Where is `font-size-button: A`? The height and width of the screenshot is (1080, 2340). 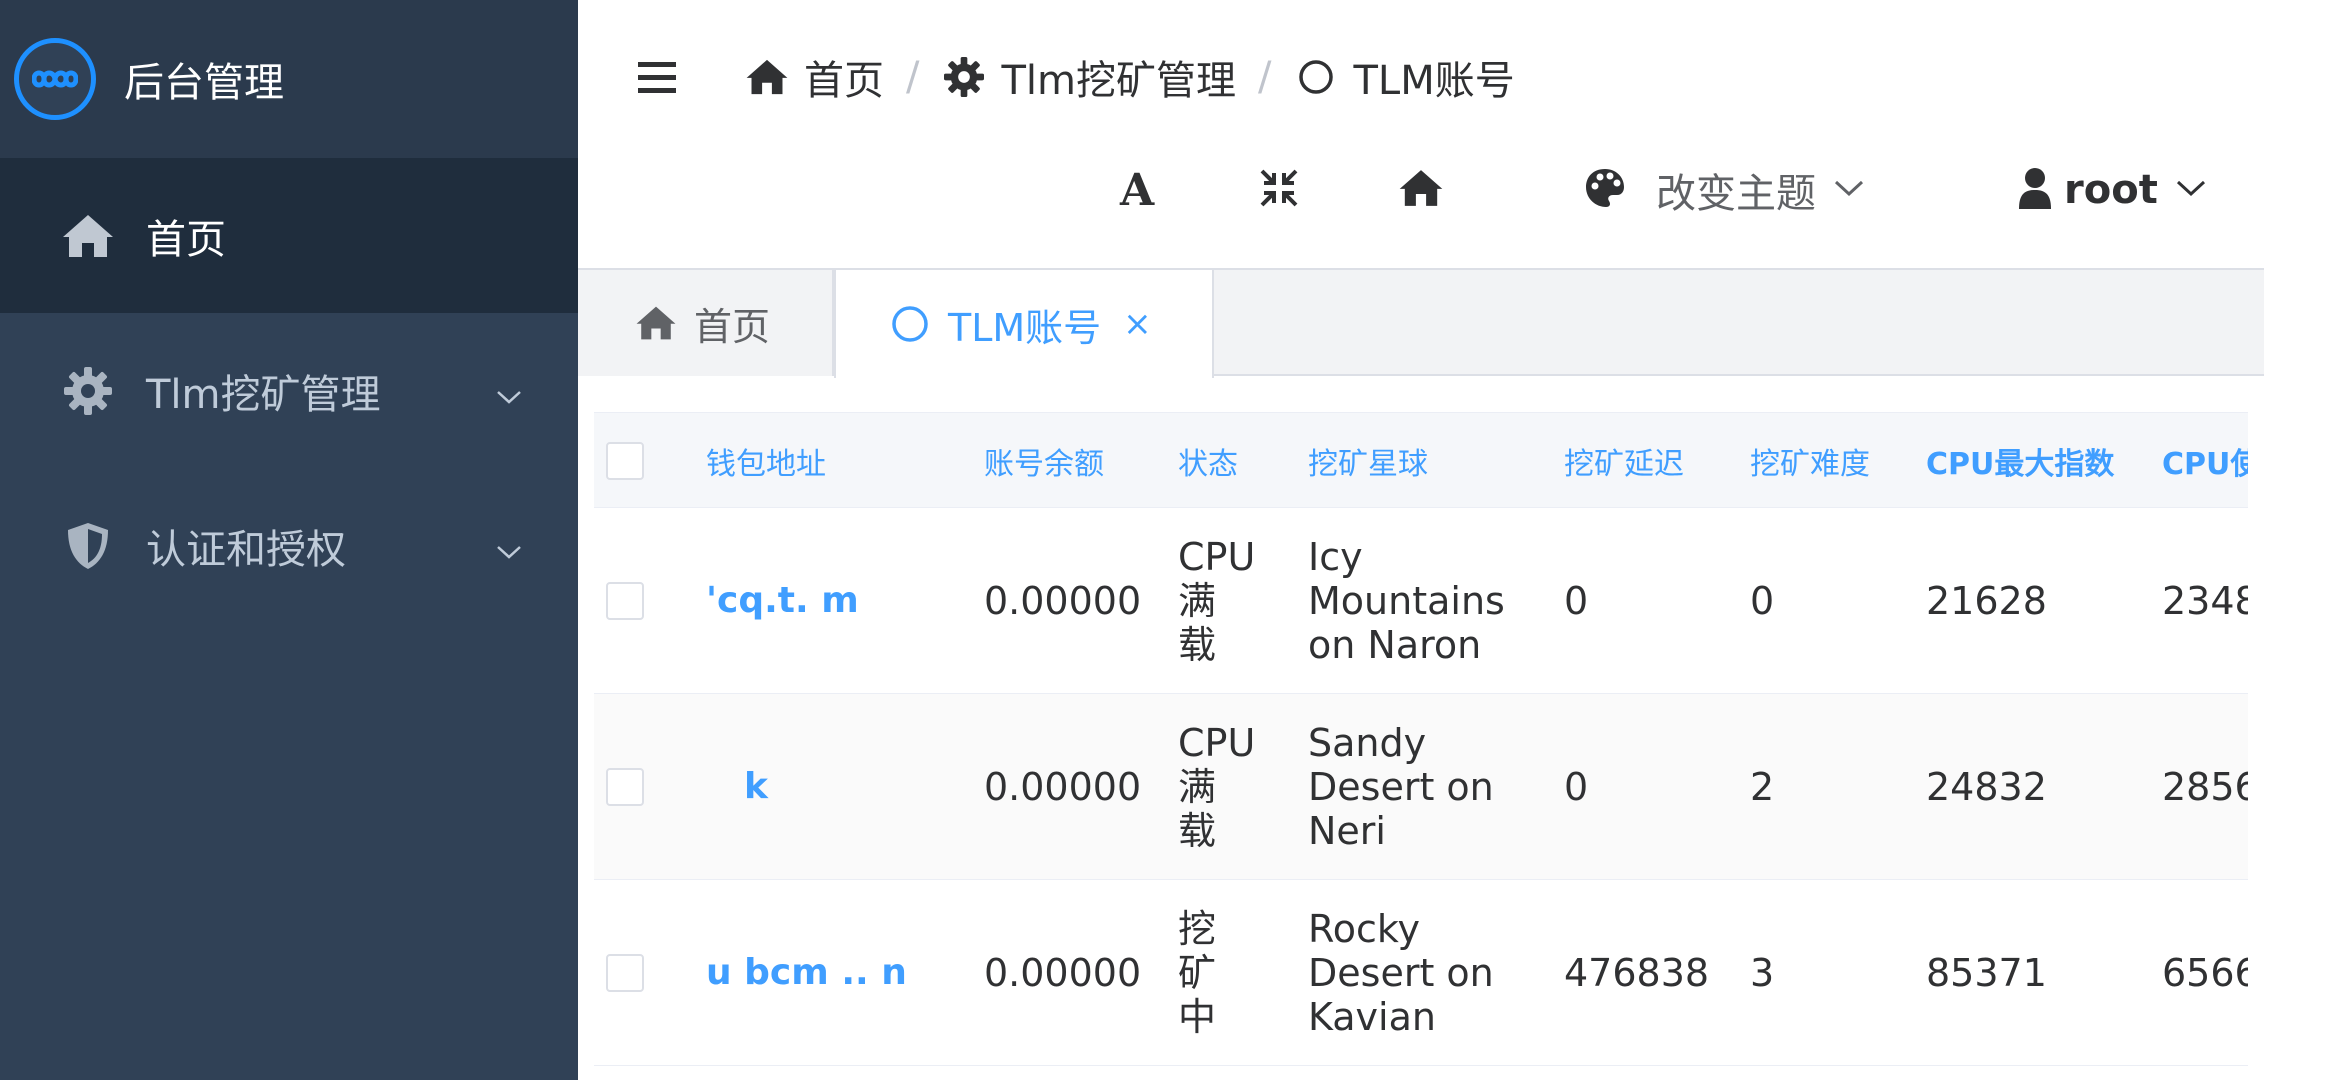 font-size-button: A is located at coordinates (1137, 190).